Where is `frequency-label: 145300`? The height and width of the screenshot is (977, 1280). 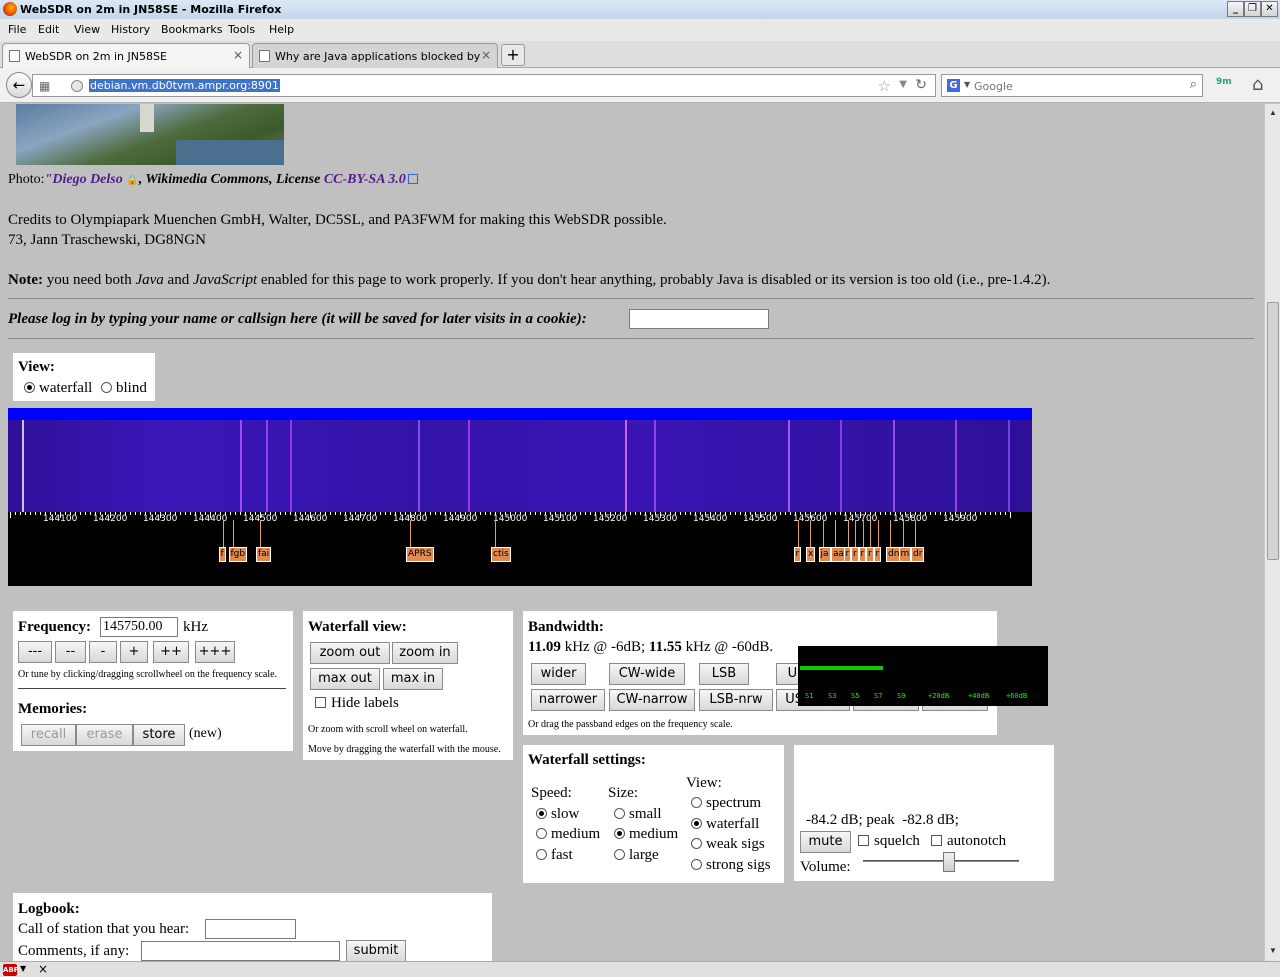 frequency-label: 145300 is located at coordinates (660, 519).